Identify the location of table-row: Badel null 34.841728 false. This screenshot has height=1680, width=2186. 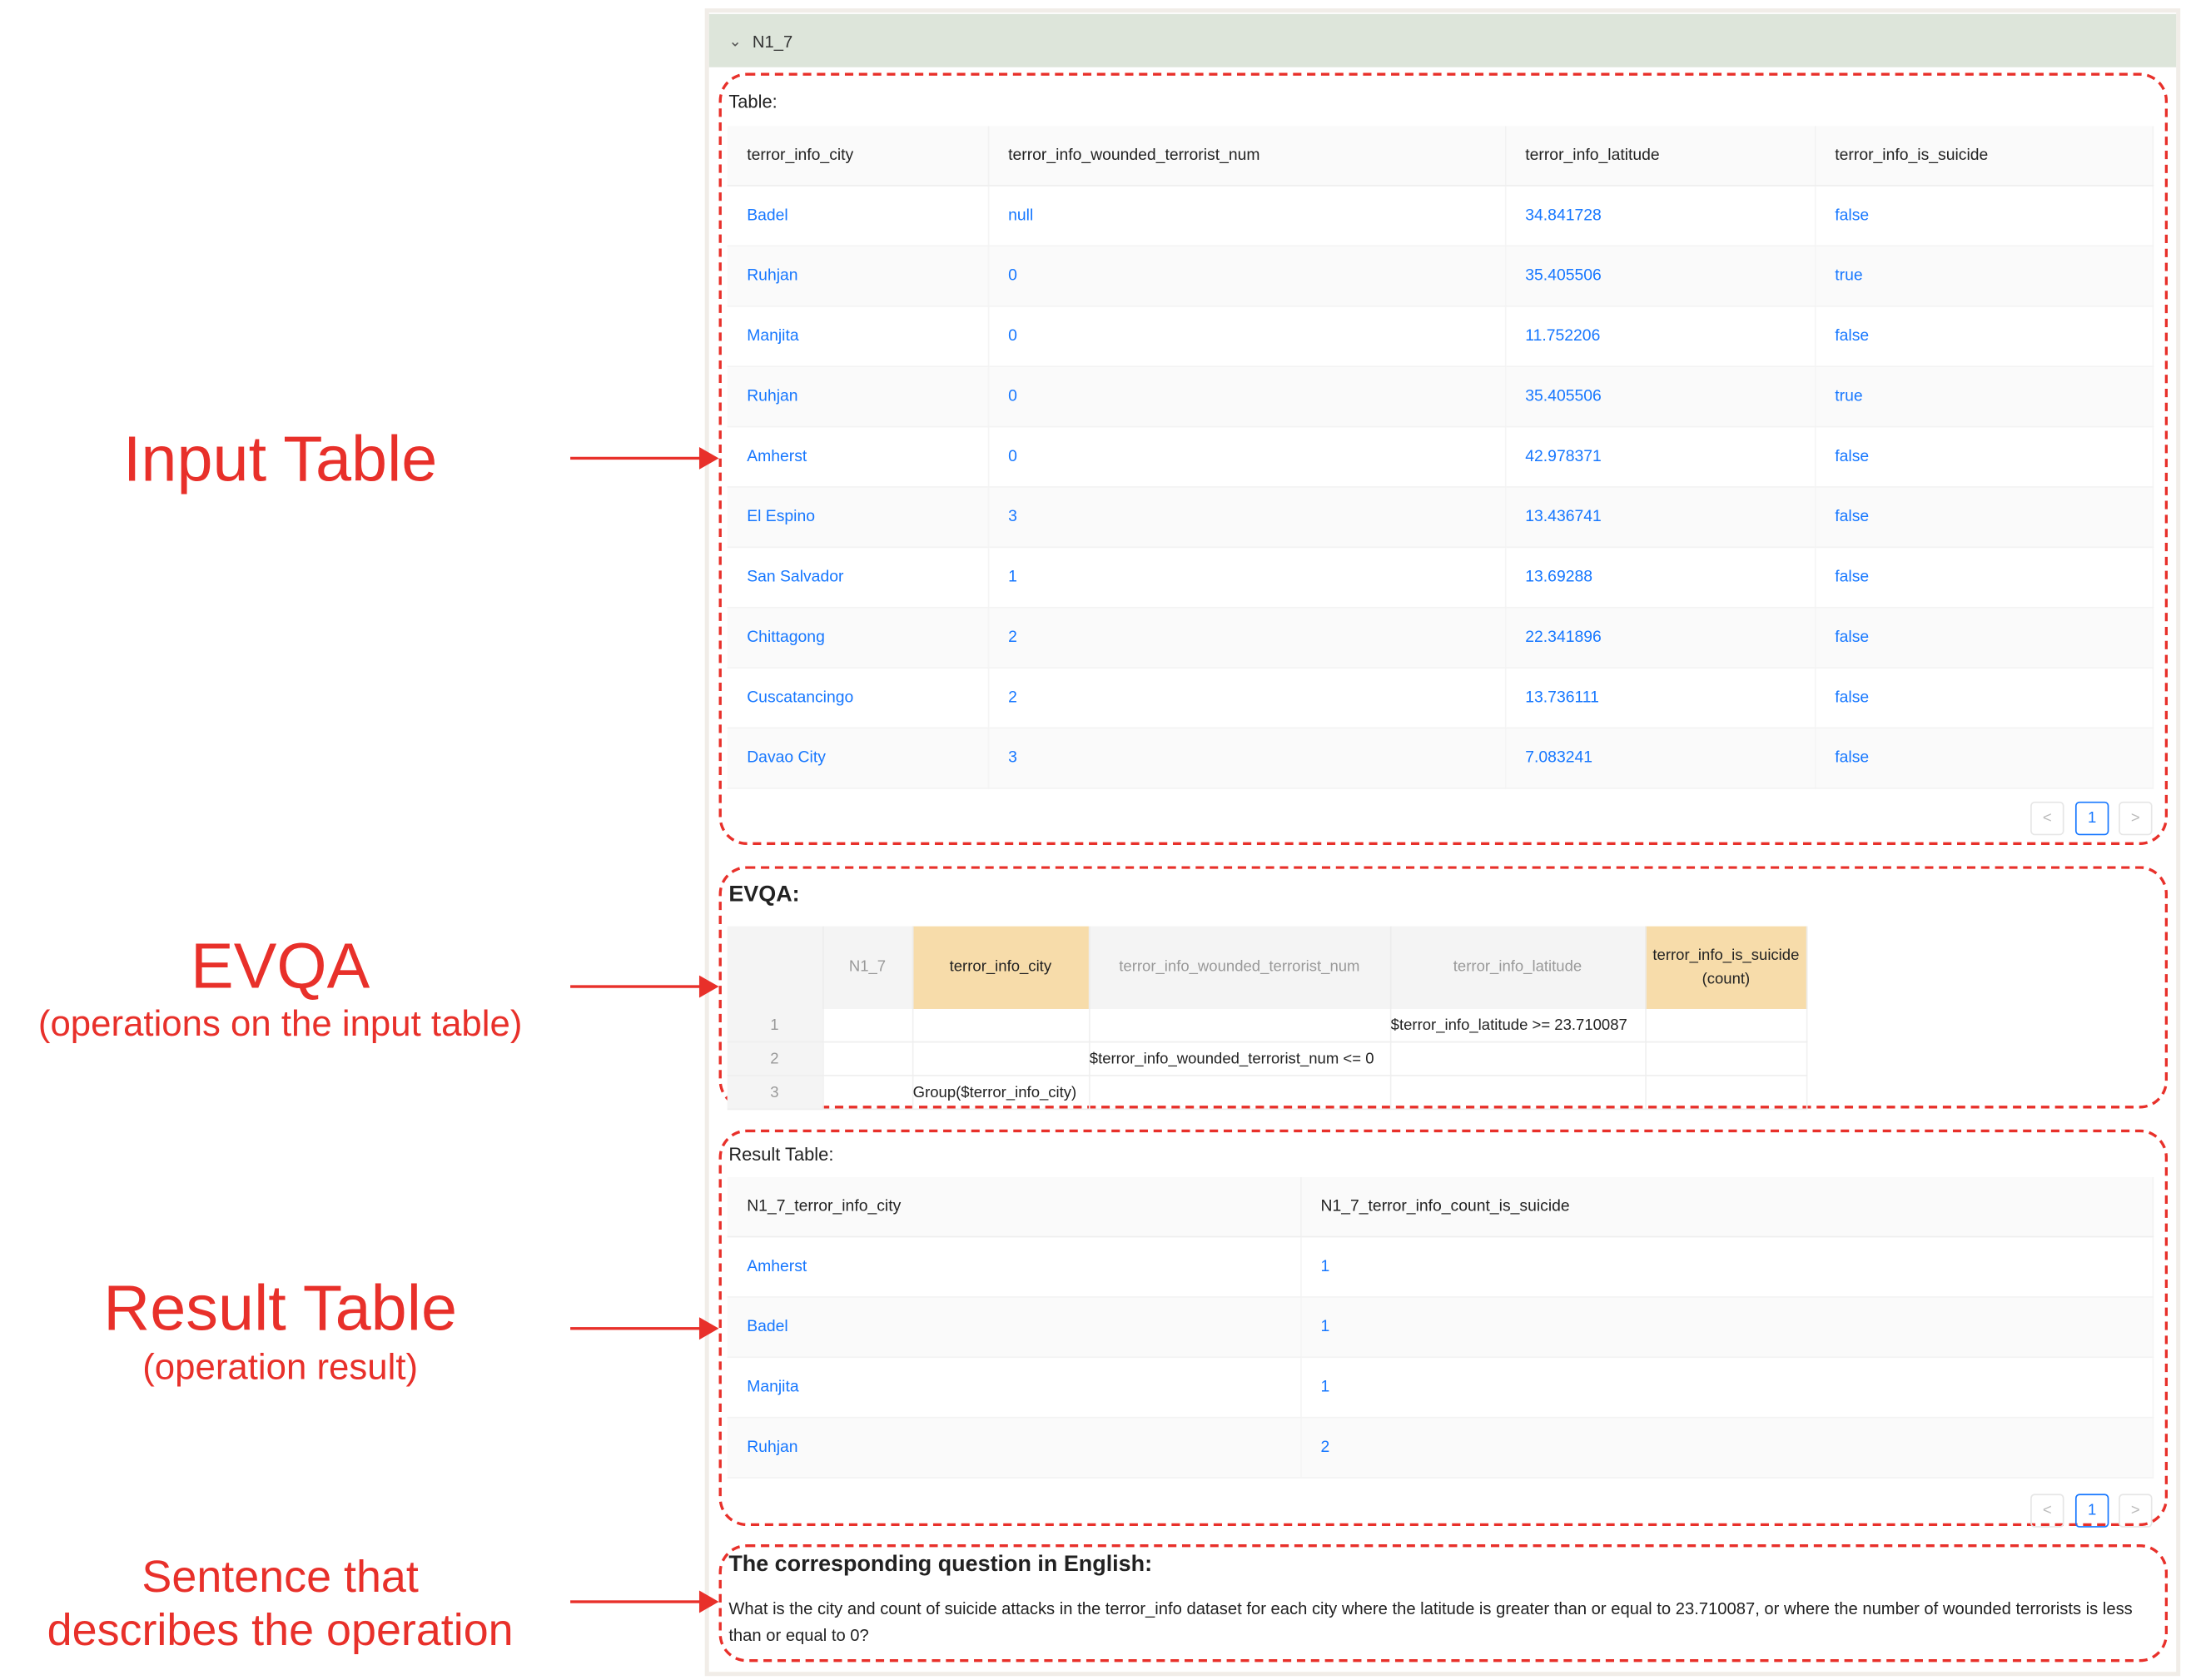
(1440, 217).